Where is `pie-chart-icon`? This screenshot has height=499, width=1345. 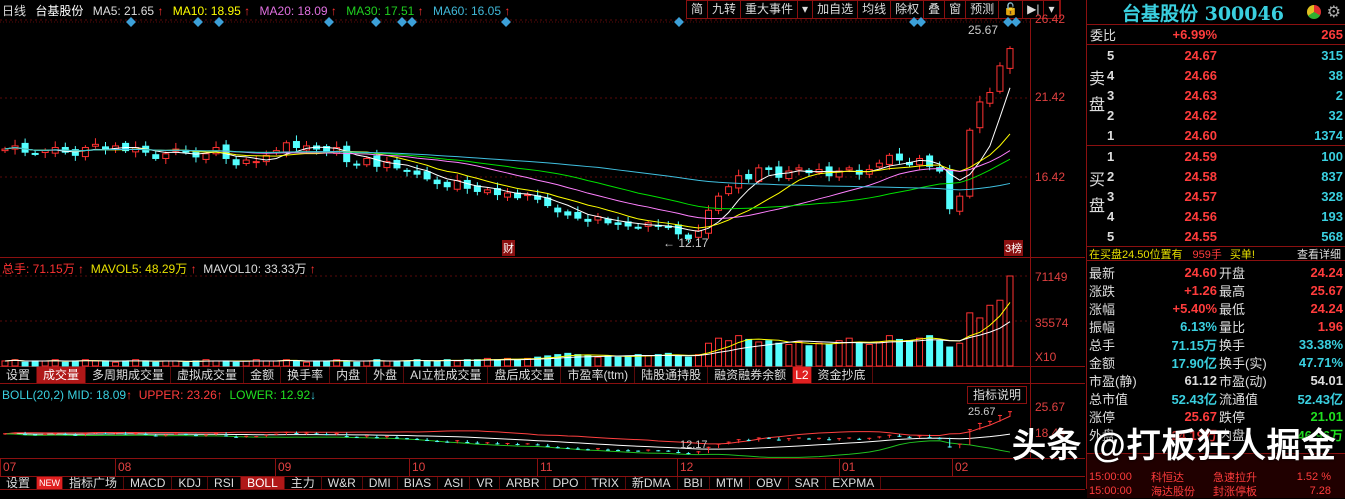
pie-chart-icon is located at coordinates (1314, 12).